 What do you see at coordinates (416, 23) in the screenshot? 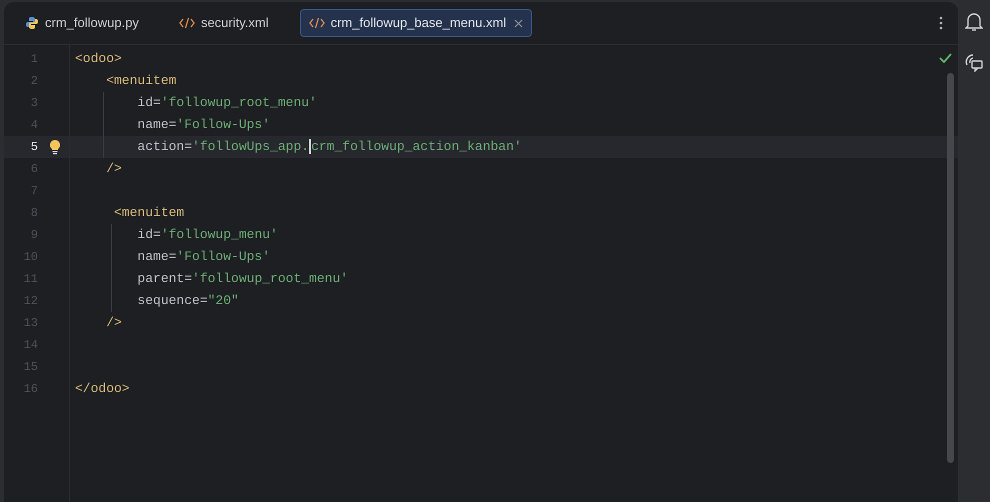
I see `file-tab: crm_followup_base_menu.xml` at bounding box center [416, 23].